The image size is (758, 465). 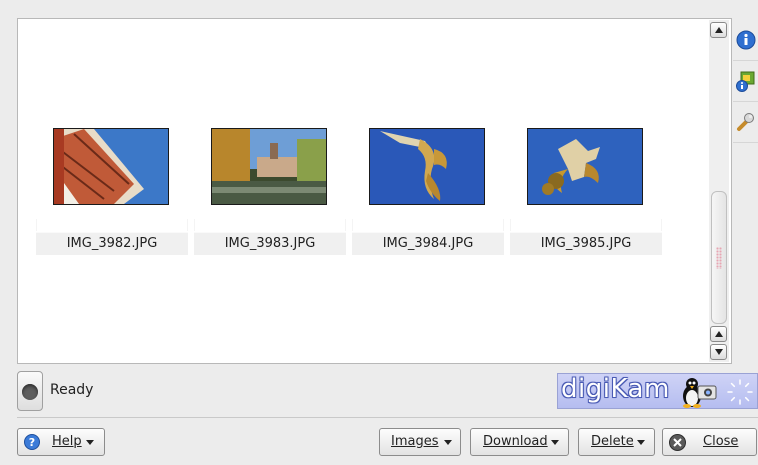 I want to click on sidebar-tabs, so click(x=745, y=80).